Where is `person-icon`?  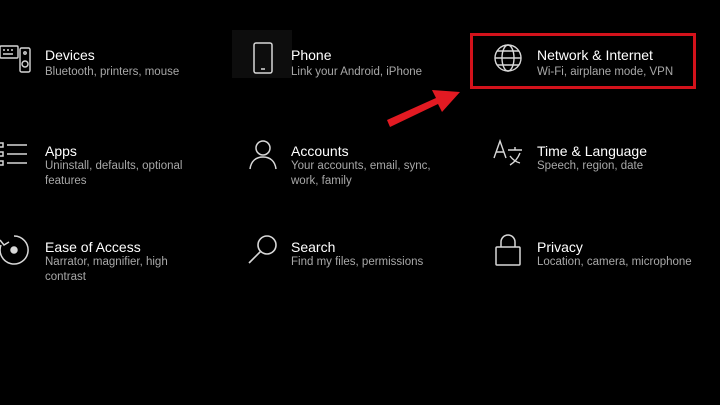
person-icon is located at coordinates (263, 154).